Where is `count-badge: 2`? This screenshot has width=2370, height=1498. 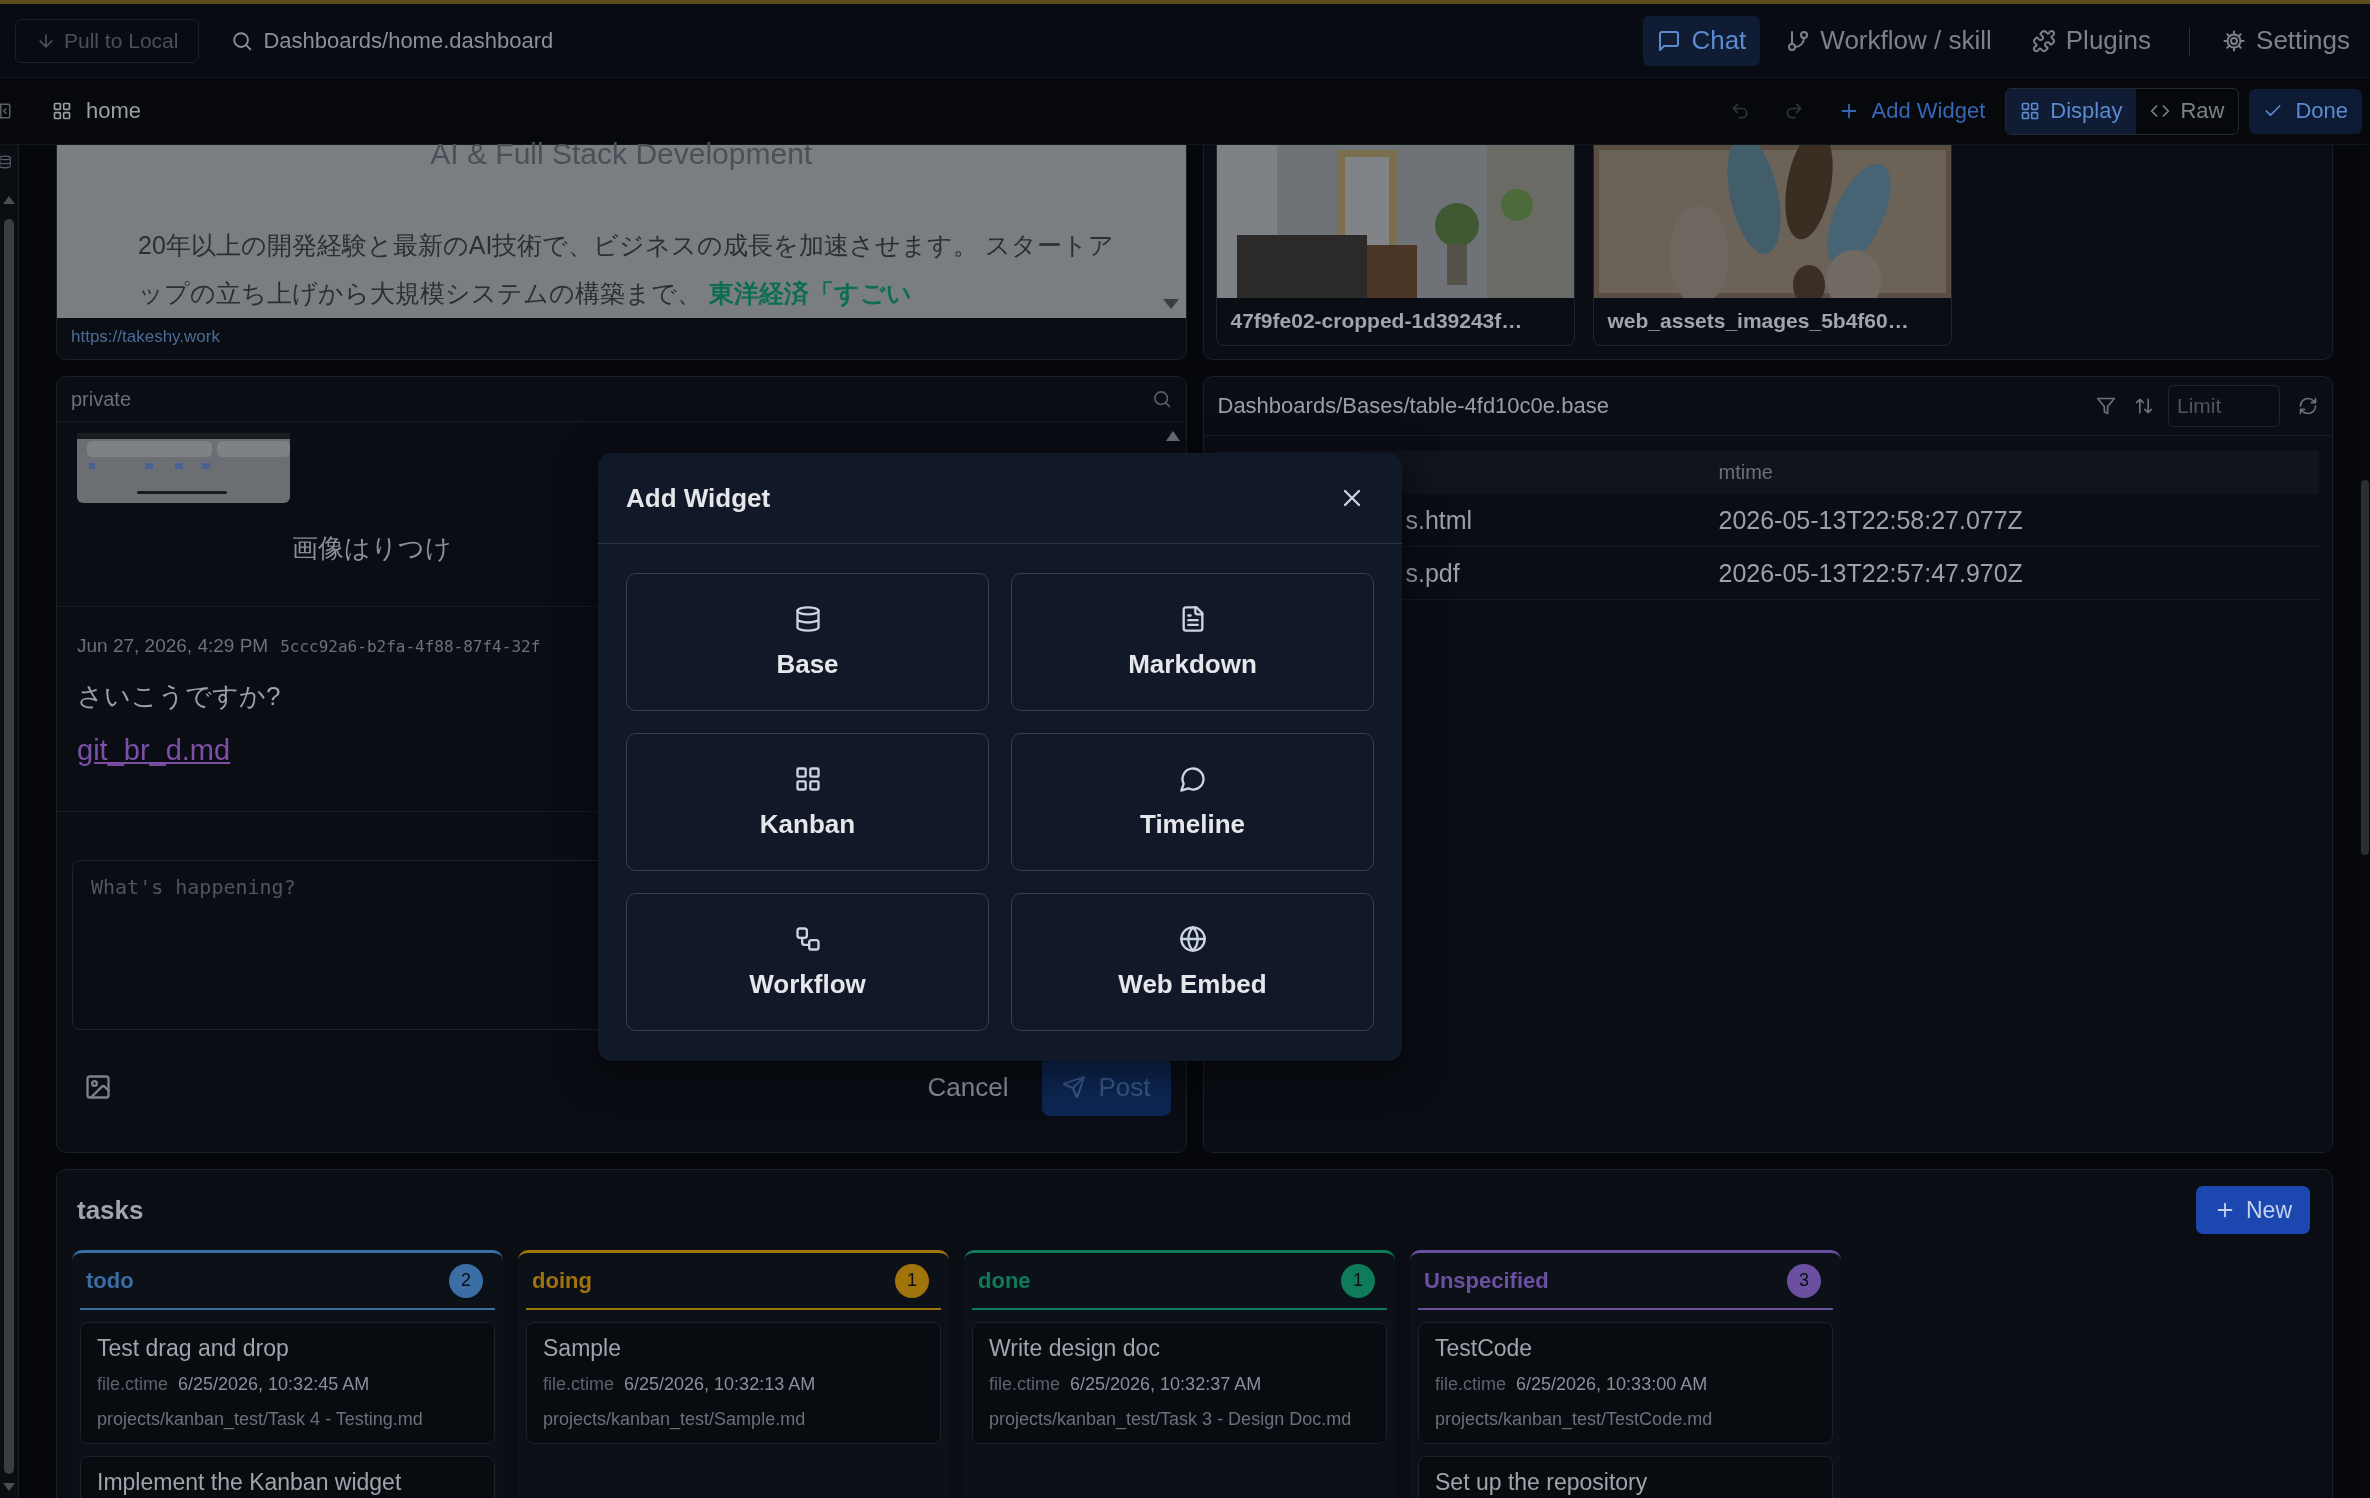
count-badge: 2 is located at coordinates (466, 1280).